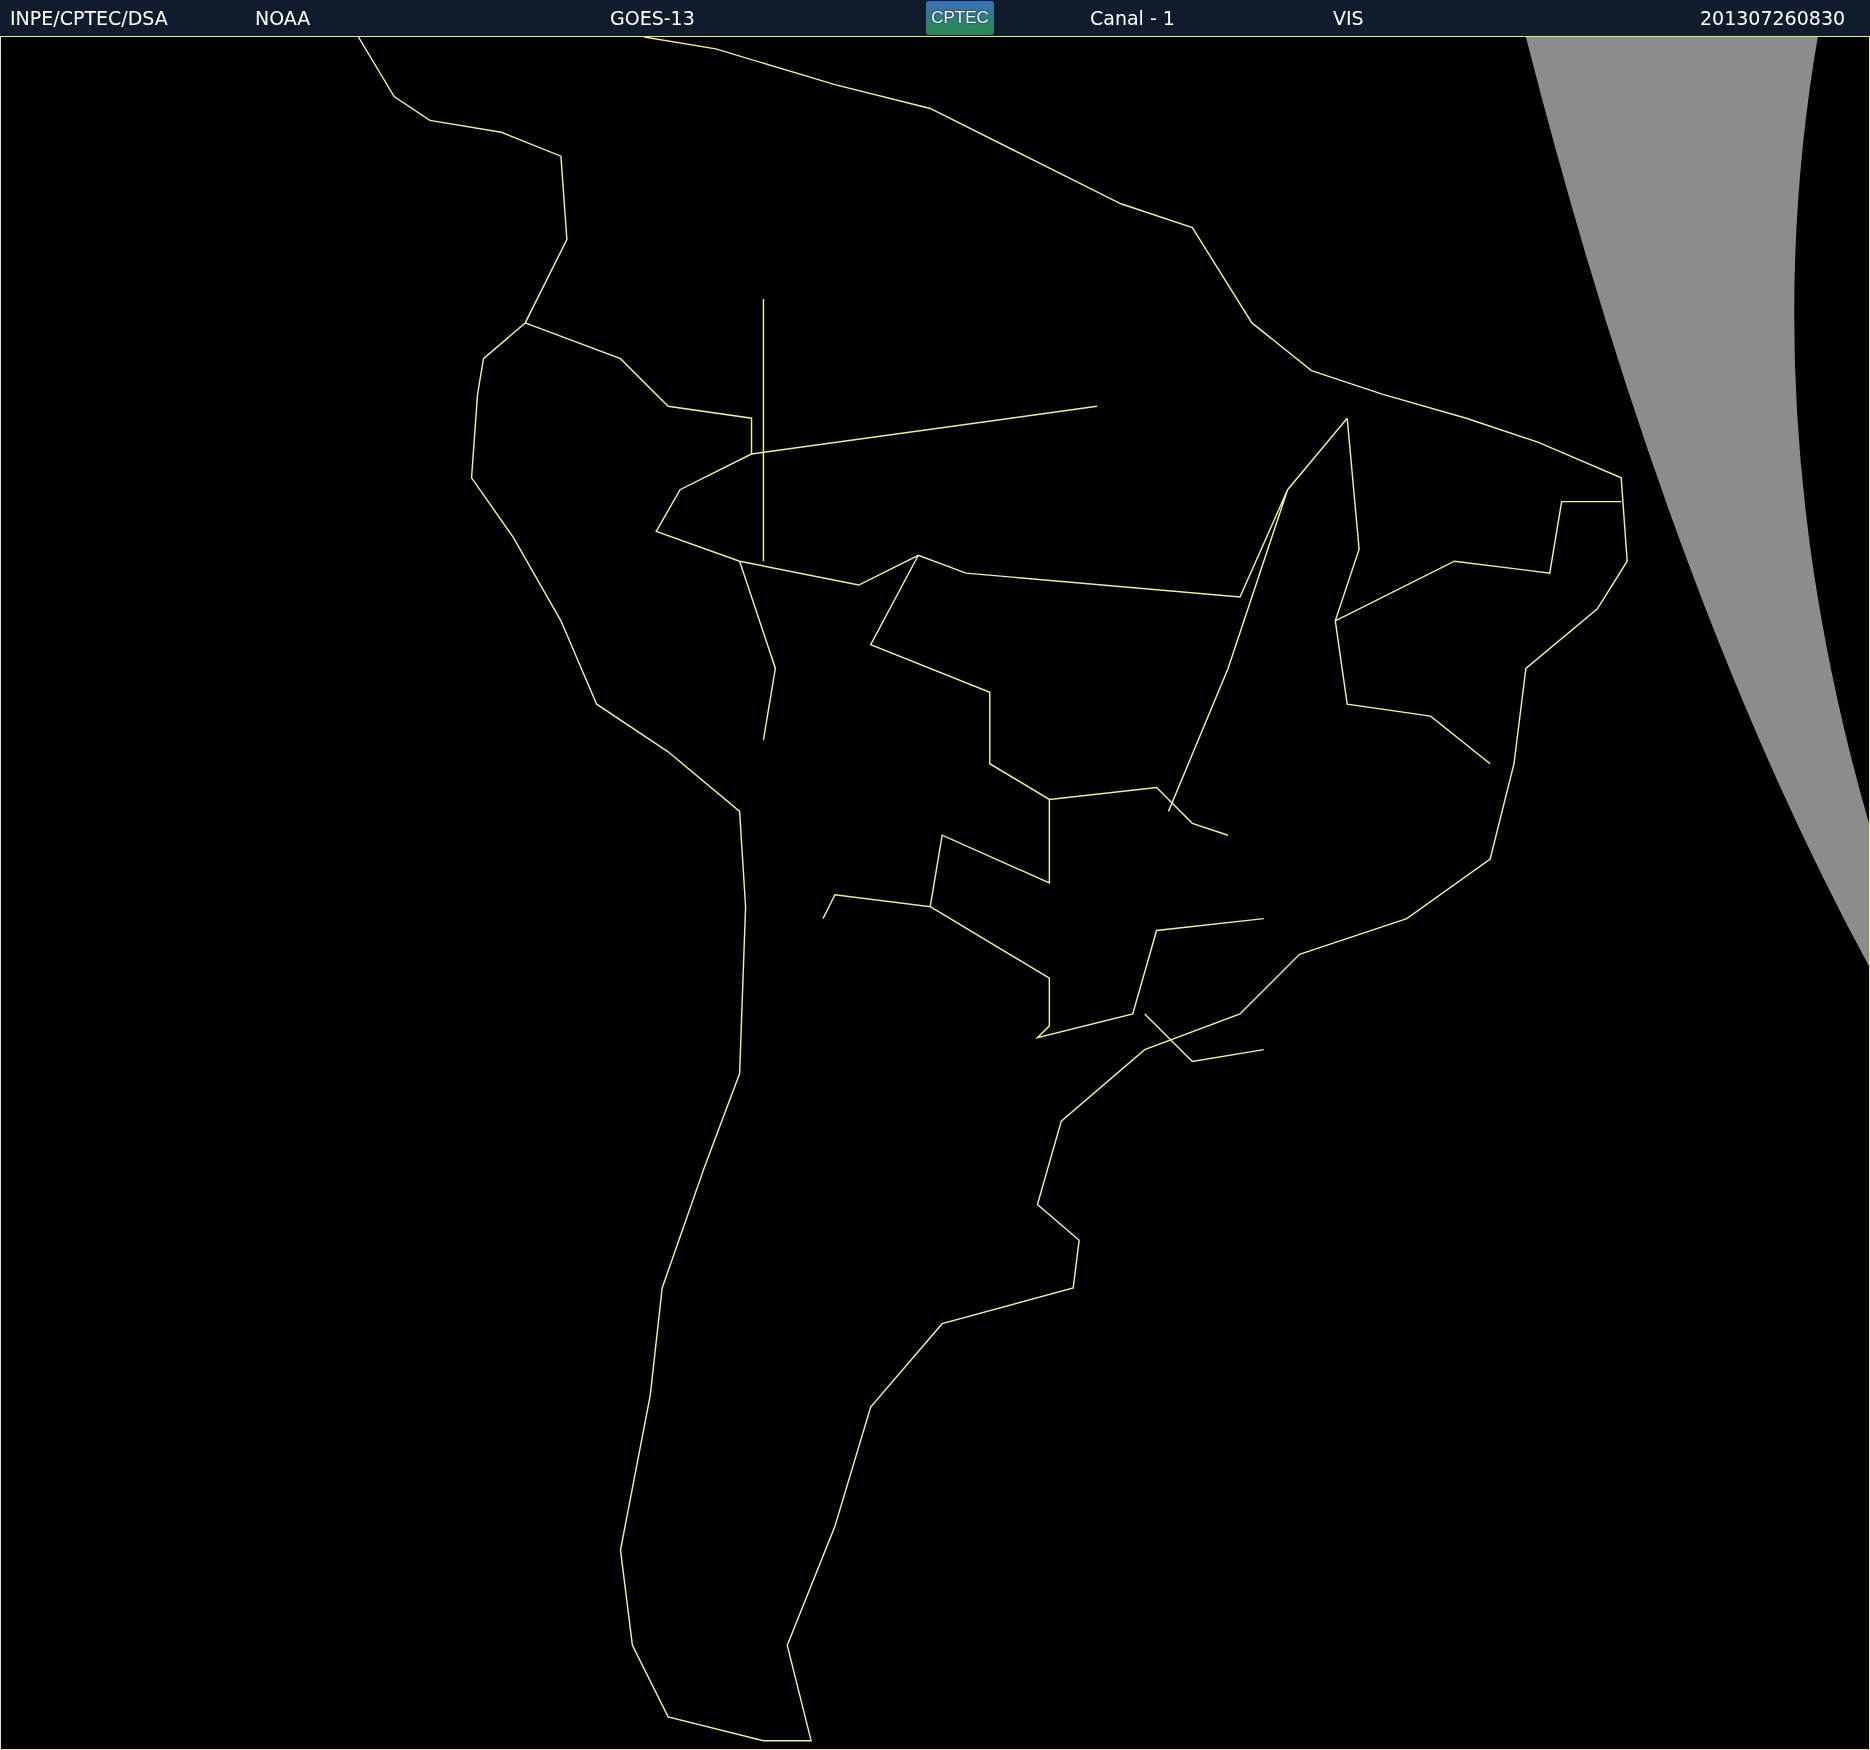  Describe the element at coordinates (652, 18) in the screenshot. I see `header-label: GOES-13` at that location.